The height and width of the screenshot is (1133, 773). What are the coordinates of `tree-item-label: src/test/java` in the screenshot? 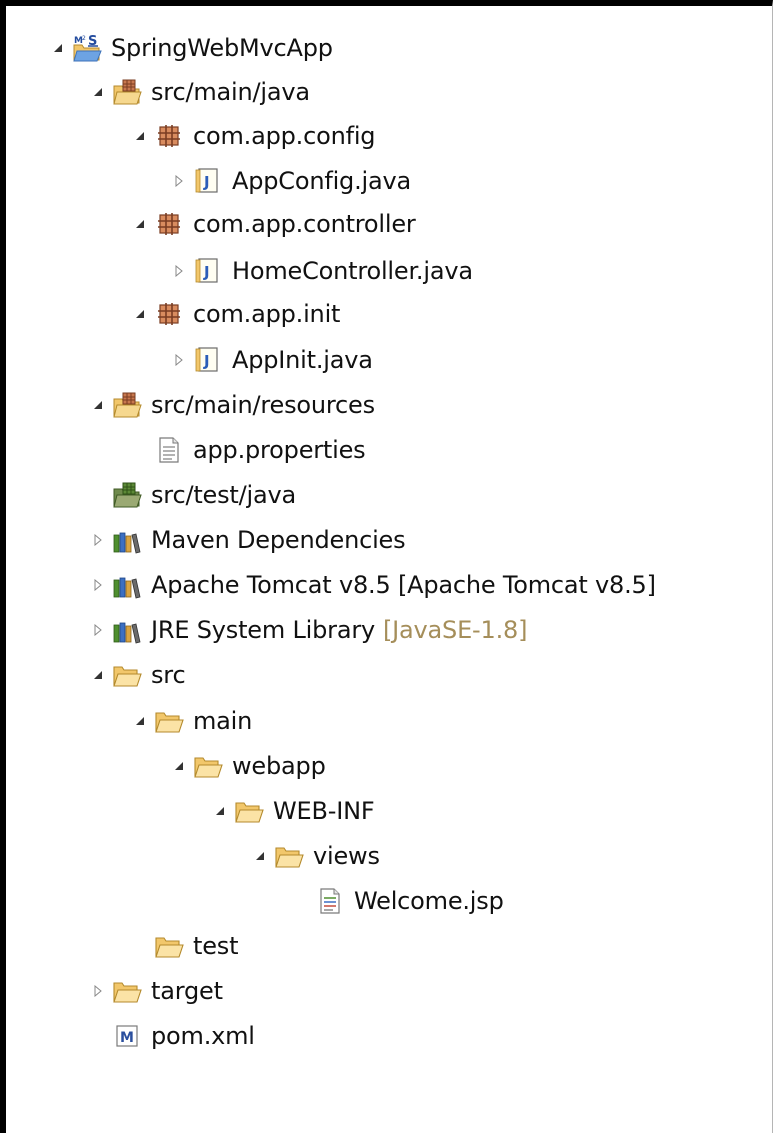 It's located at (223, 495).